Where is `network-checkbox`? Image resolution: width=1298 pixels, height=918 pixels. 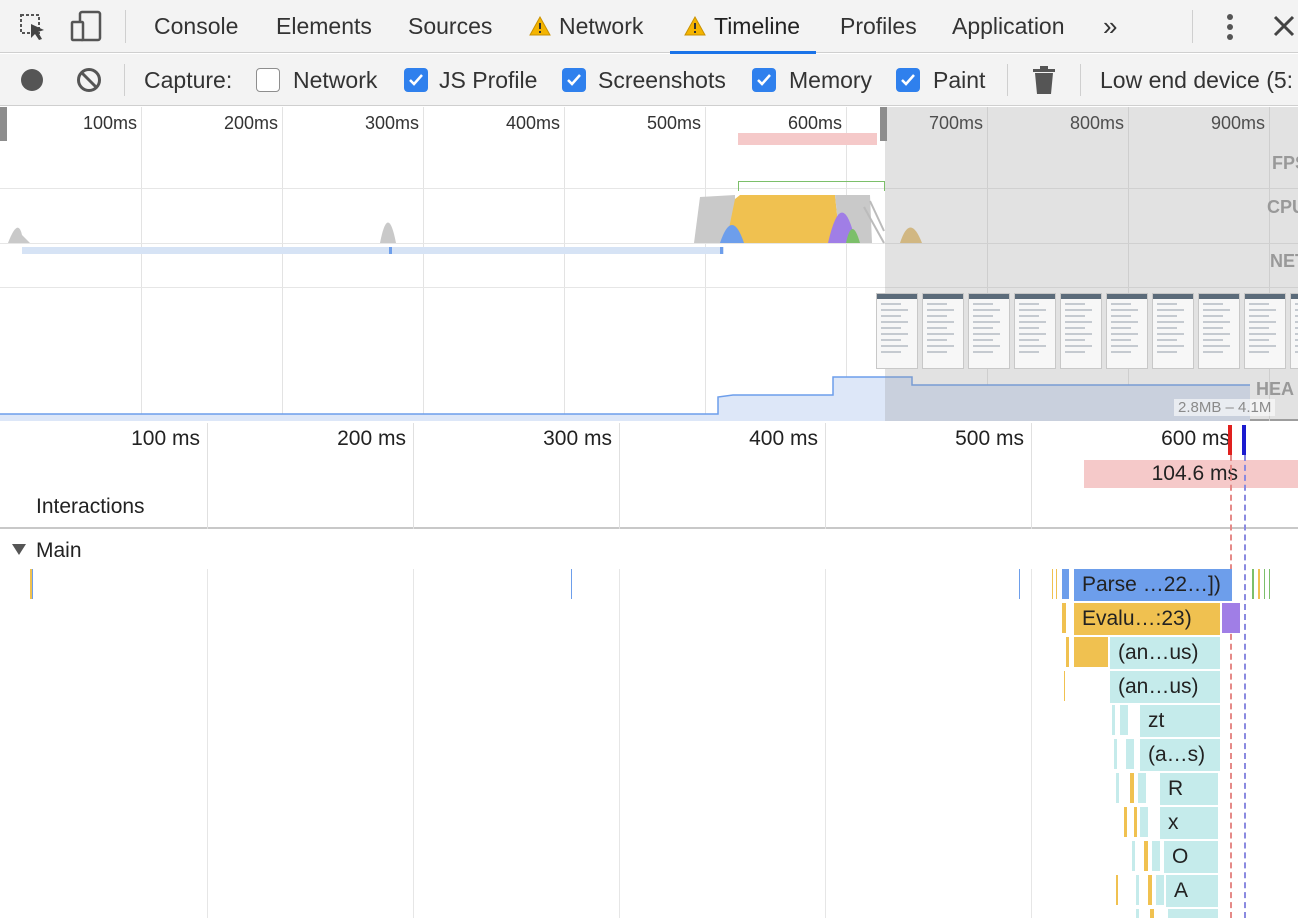 network-checkbox is located at coordinates (268, 80).